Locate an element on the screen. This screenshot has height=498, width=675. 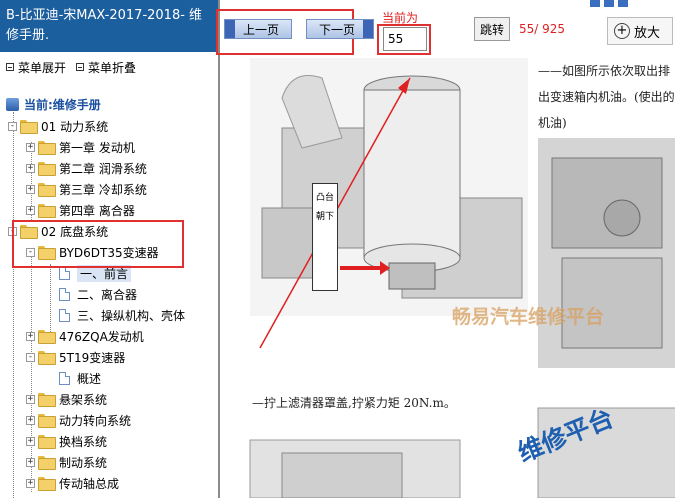
page-toolbar: 上一页 下一页 当前为 跳转 55/ 925 + 放大 is located at coordinates (445, 29).